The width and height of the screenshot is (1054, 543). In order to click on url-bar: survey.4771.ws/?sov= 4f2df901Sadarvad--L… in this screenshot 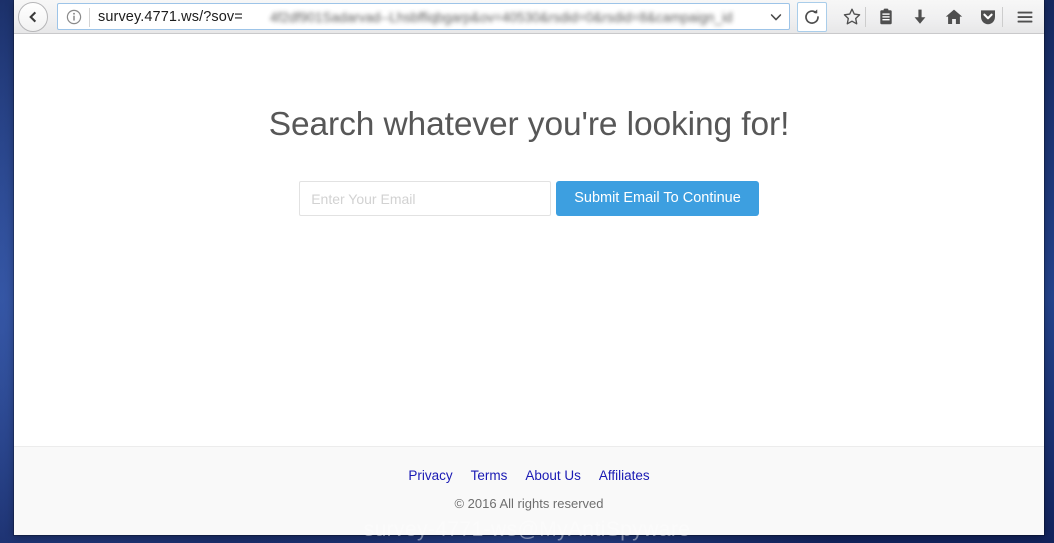, I will do `click(423, 16)`.